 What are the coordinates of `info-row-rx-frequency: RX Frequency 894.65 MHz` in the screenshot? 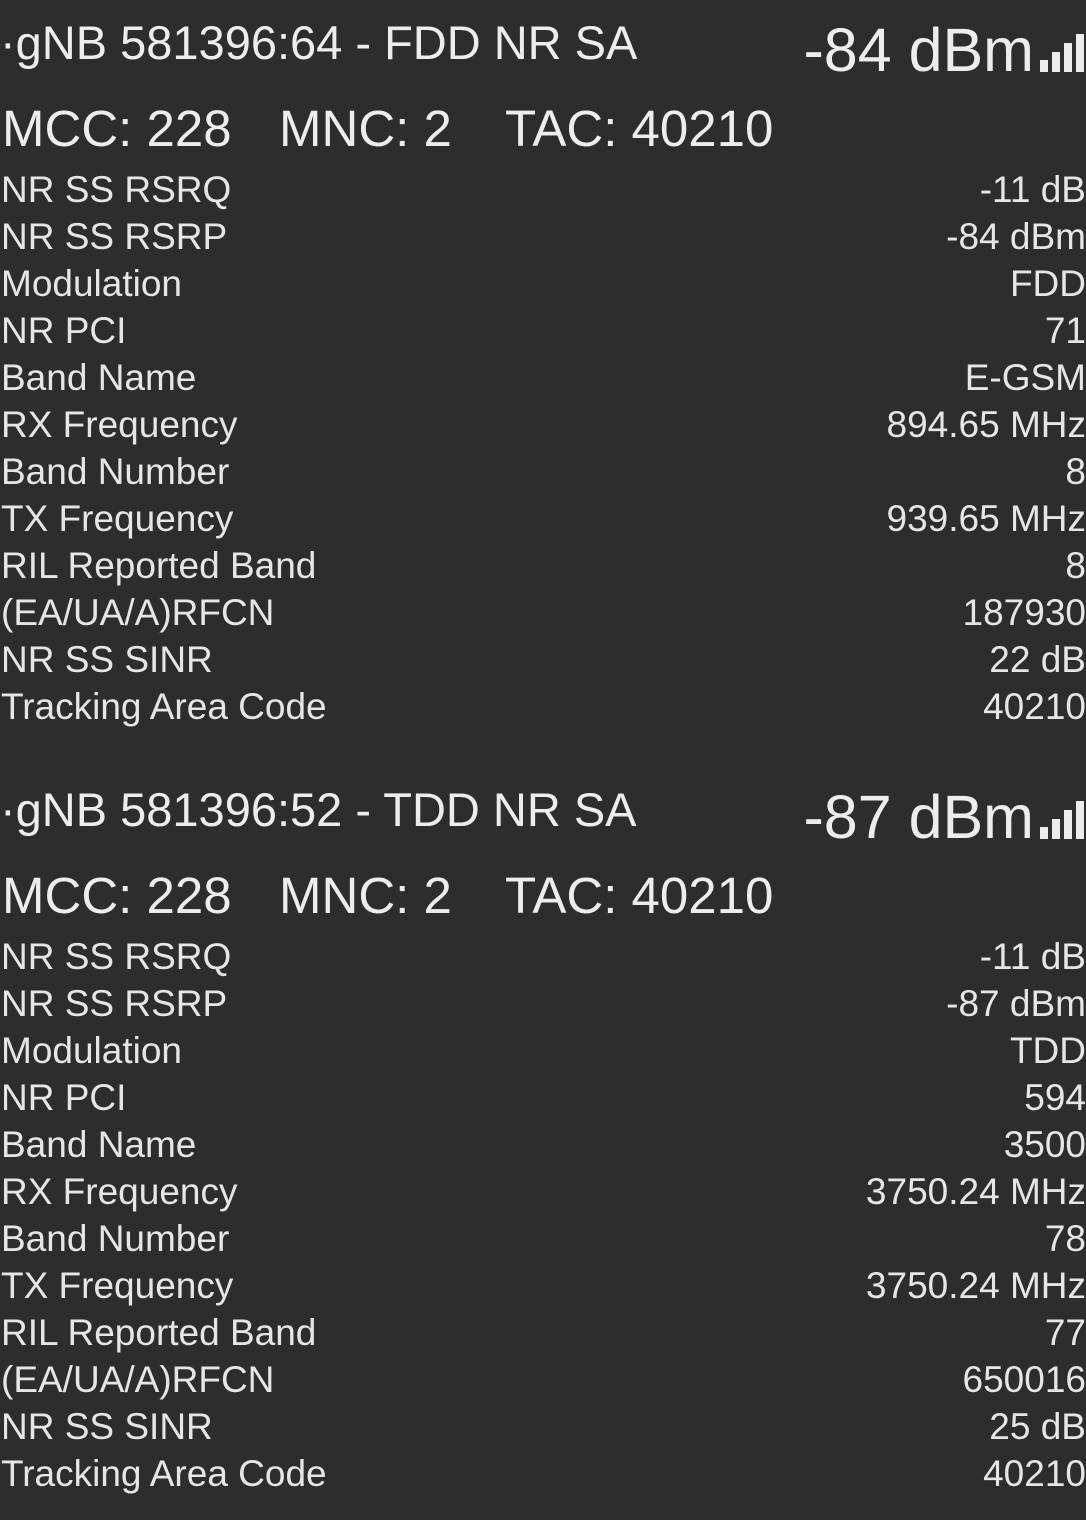 It's located at (543, 424).